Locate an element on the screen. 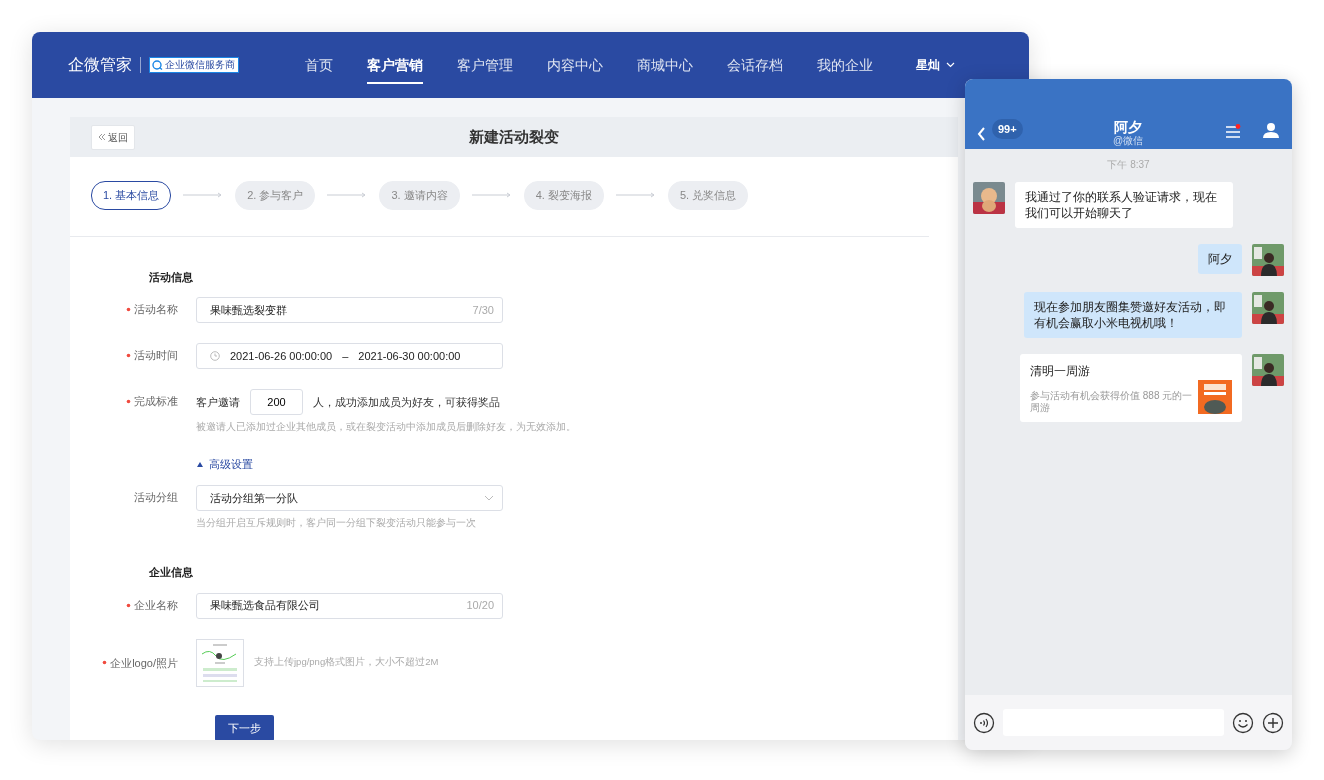  voice-icon is located at coordinates (984, 722).